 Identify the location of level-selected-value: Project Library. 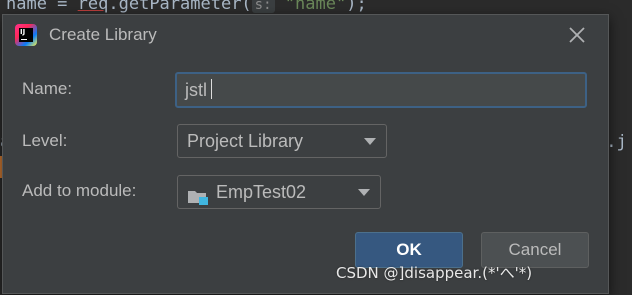
(245, 141).